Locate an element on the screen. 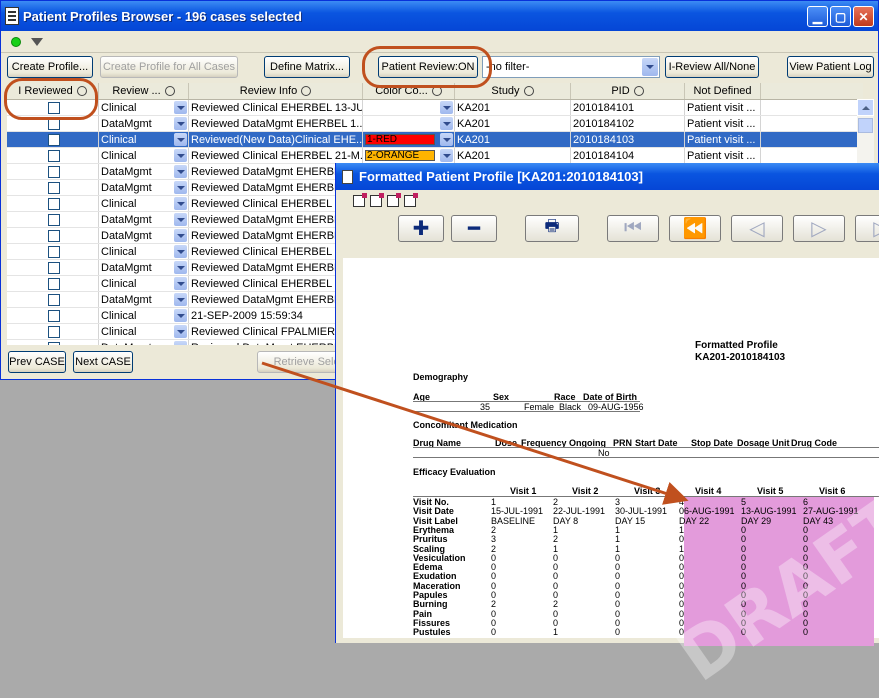 The height and width of the screenshot is (698, 879). prev-case-button: Prev CASE is located at coordinates (37, 362).